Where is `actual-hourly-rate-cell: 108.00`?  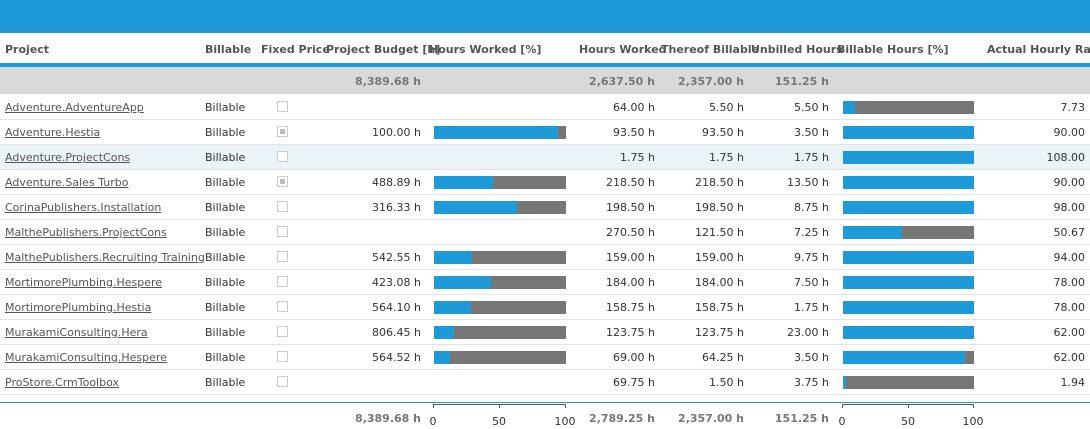
actual-hourly-rate-cell: 108.00 is located at coordinates (1066, 157).